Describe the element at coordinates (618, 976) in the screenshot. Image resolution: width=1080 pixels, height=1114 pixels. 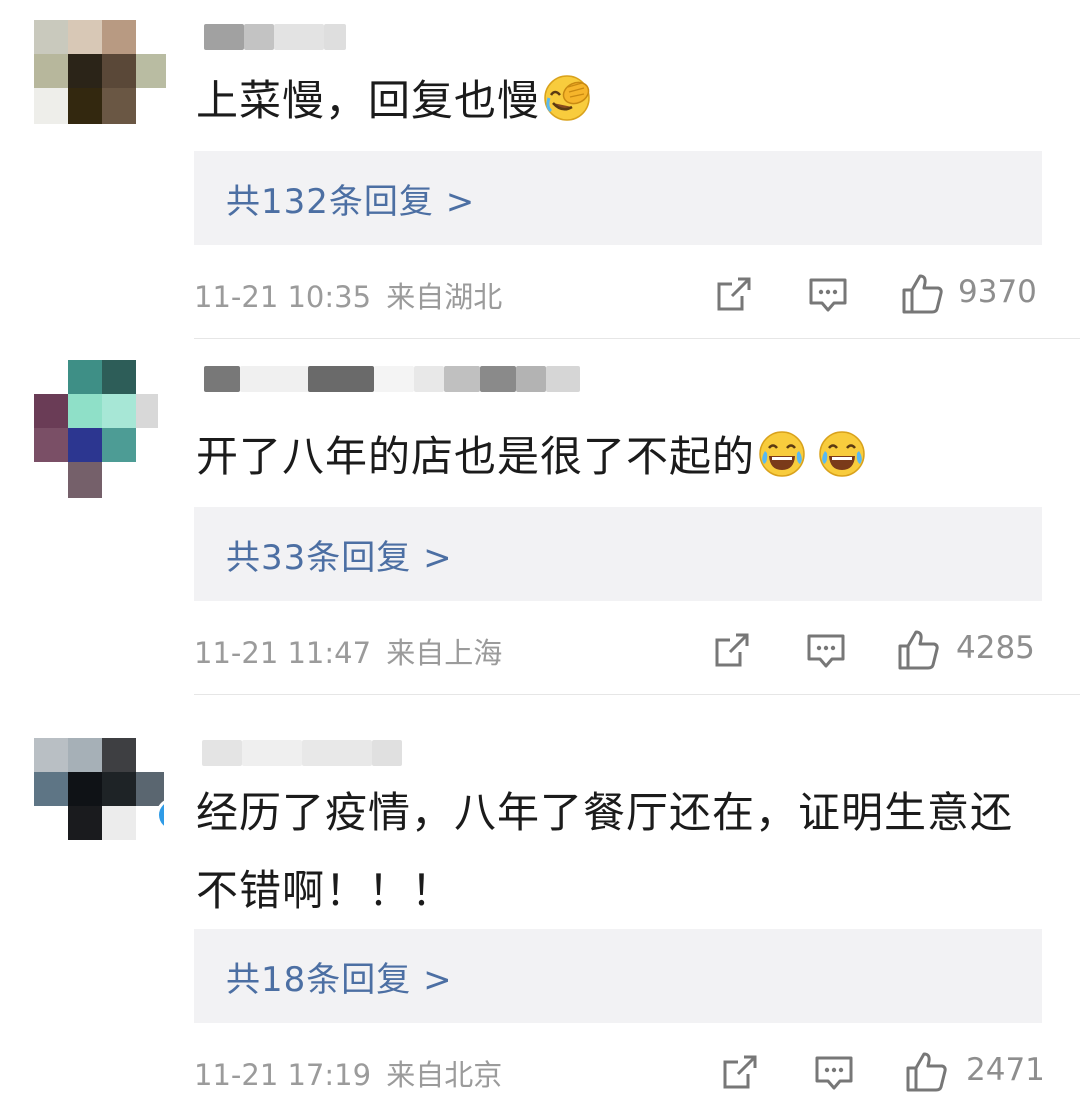
I see `reply-summary-box: 共18条回复 >` at that location.